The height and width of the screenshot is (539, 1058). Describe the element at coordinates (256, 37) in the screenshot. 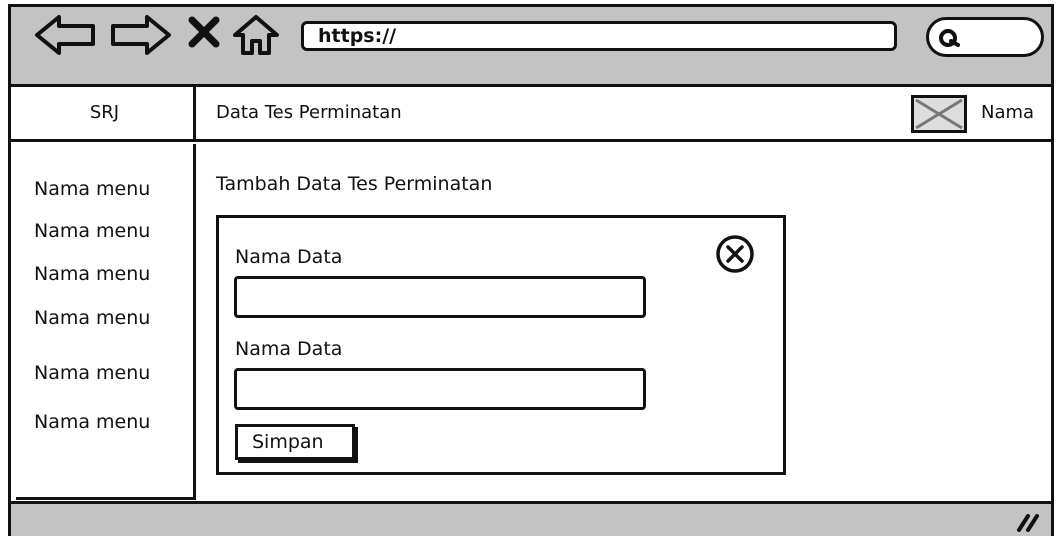

I see `home-icon` at that location.